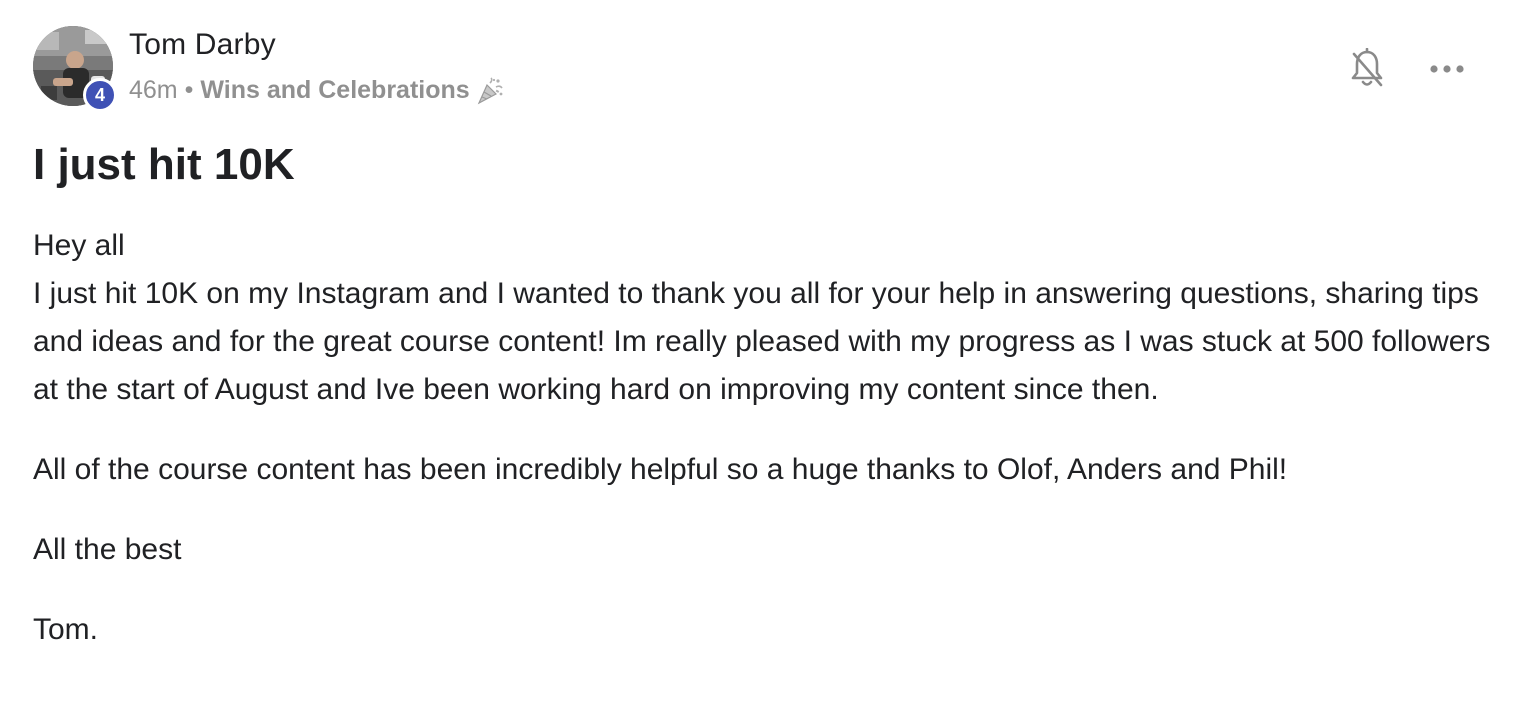 The image size is (1516, 722). What do you see at coordinates (202, 45) in the screenshot?
I see `author-name: Tom Darby` at bounding box center [202, 45].